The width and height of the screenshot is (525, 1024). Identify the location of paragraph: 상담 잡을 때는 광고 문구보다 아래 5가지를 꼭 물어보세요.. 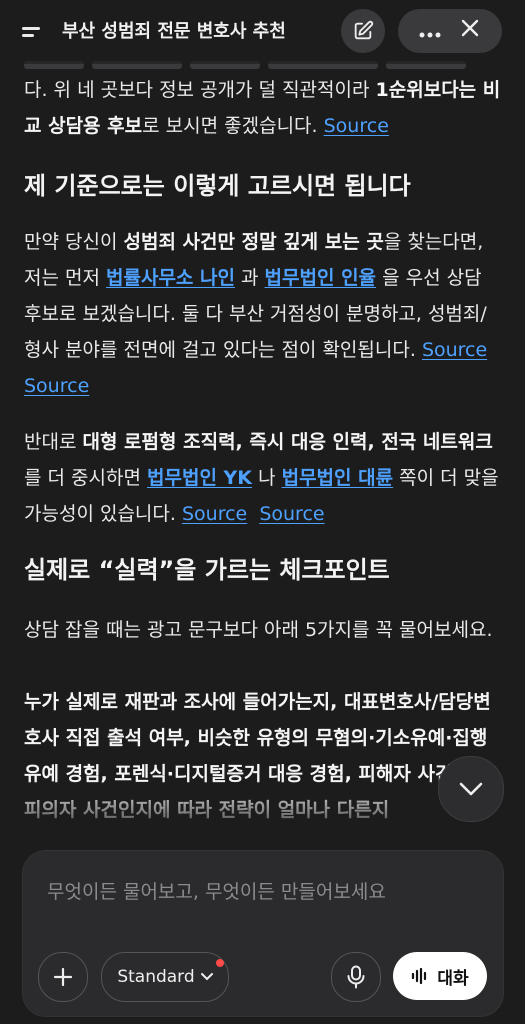
(263, 630).